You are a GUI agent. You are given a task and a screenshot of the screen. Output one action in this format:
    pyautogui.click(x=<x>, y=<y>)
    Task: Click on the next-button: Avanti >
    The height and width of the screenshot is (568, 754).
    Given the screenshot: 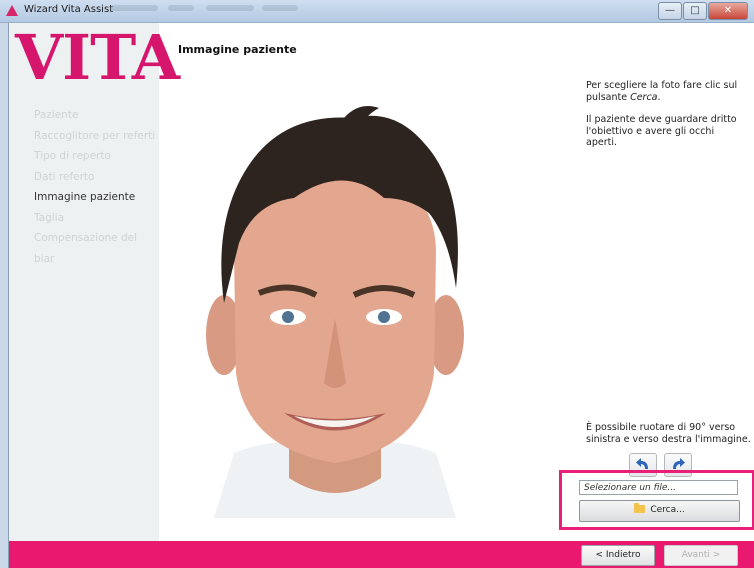 What is the action you would take?
    pyautogui.click(x=701, y=555)
    